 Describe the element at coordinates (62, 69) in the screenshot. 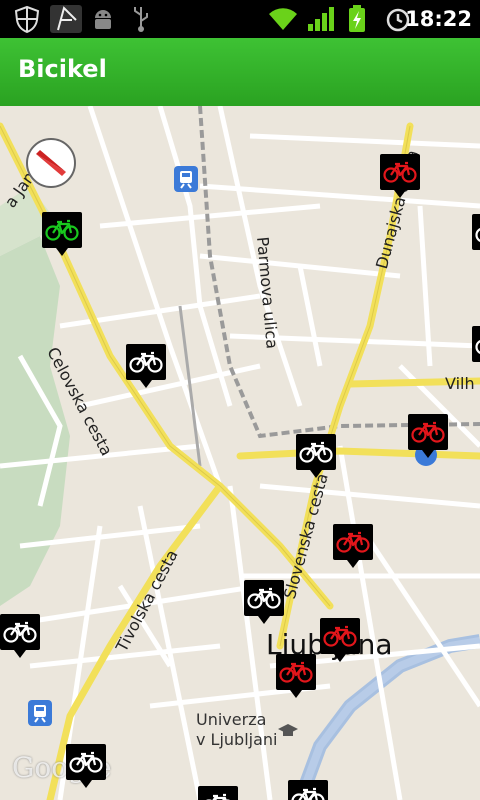

I see `app-title: Bicikel` at that location.